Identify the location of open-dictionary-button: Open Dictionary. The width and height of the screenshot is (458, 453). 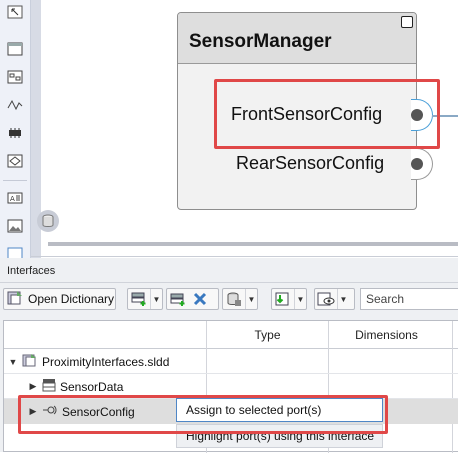
(59, 299).